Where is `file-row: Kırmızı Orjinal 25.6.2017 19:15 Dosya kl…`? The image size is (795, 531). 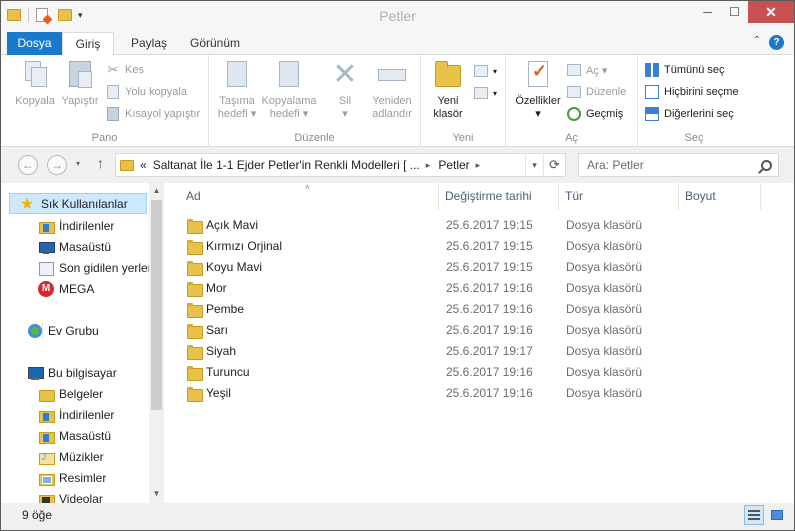 file-row: Kırmızı Orjinal 25.6.2017 19:15 Dosya kl… is located at coordinates (479, 246).